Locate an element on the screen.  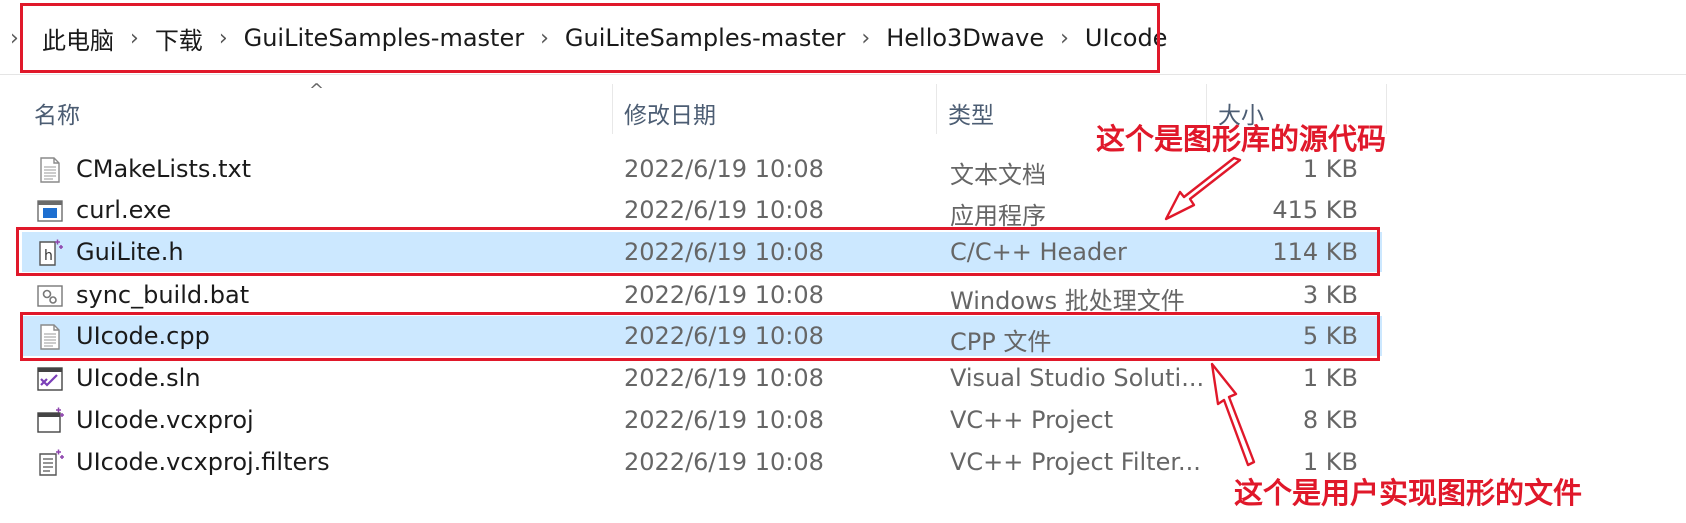
annotation-arrow-top is located at coordinates (1203, 188).